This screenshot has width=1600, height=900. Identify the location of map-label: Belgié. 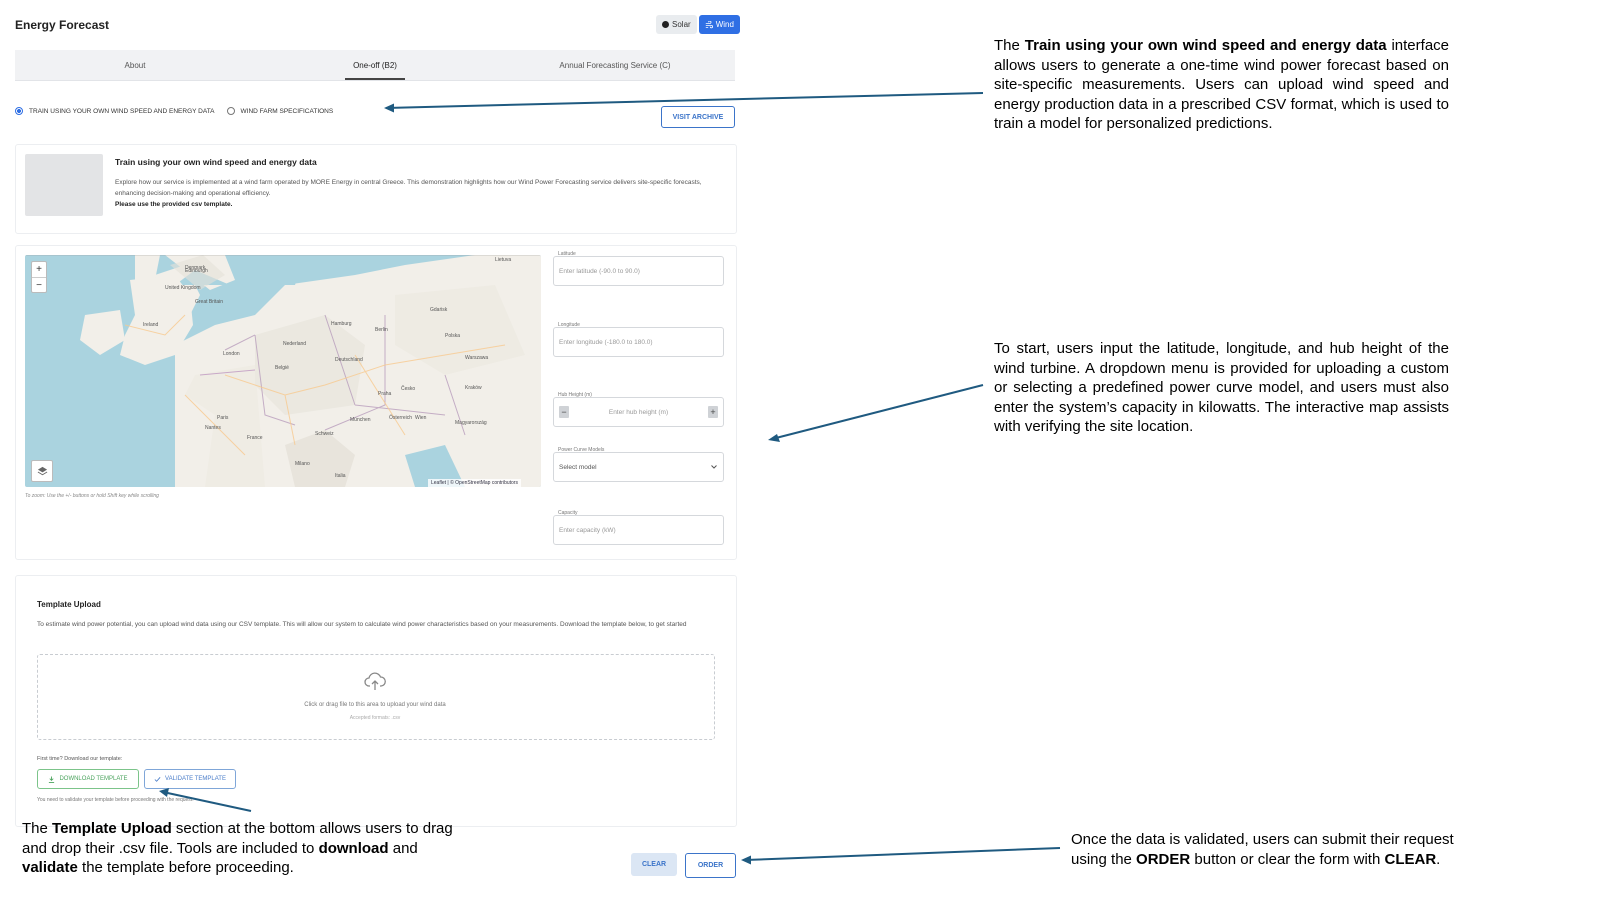
(282, 368).